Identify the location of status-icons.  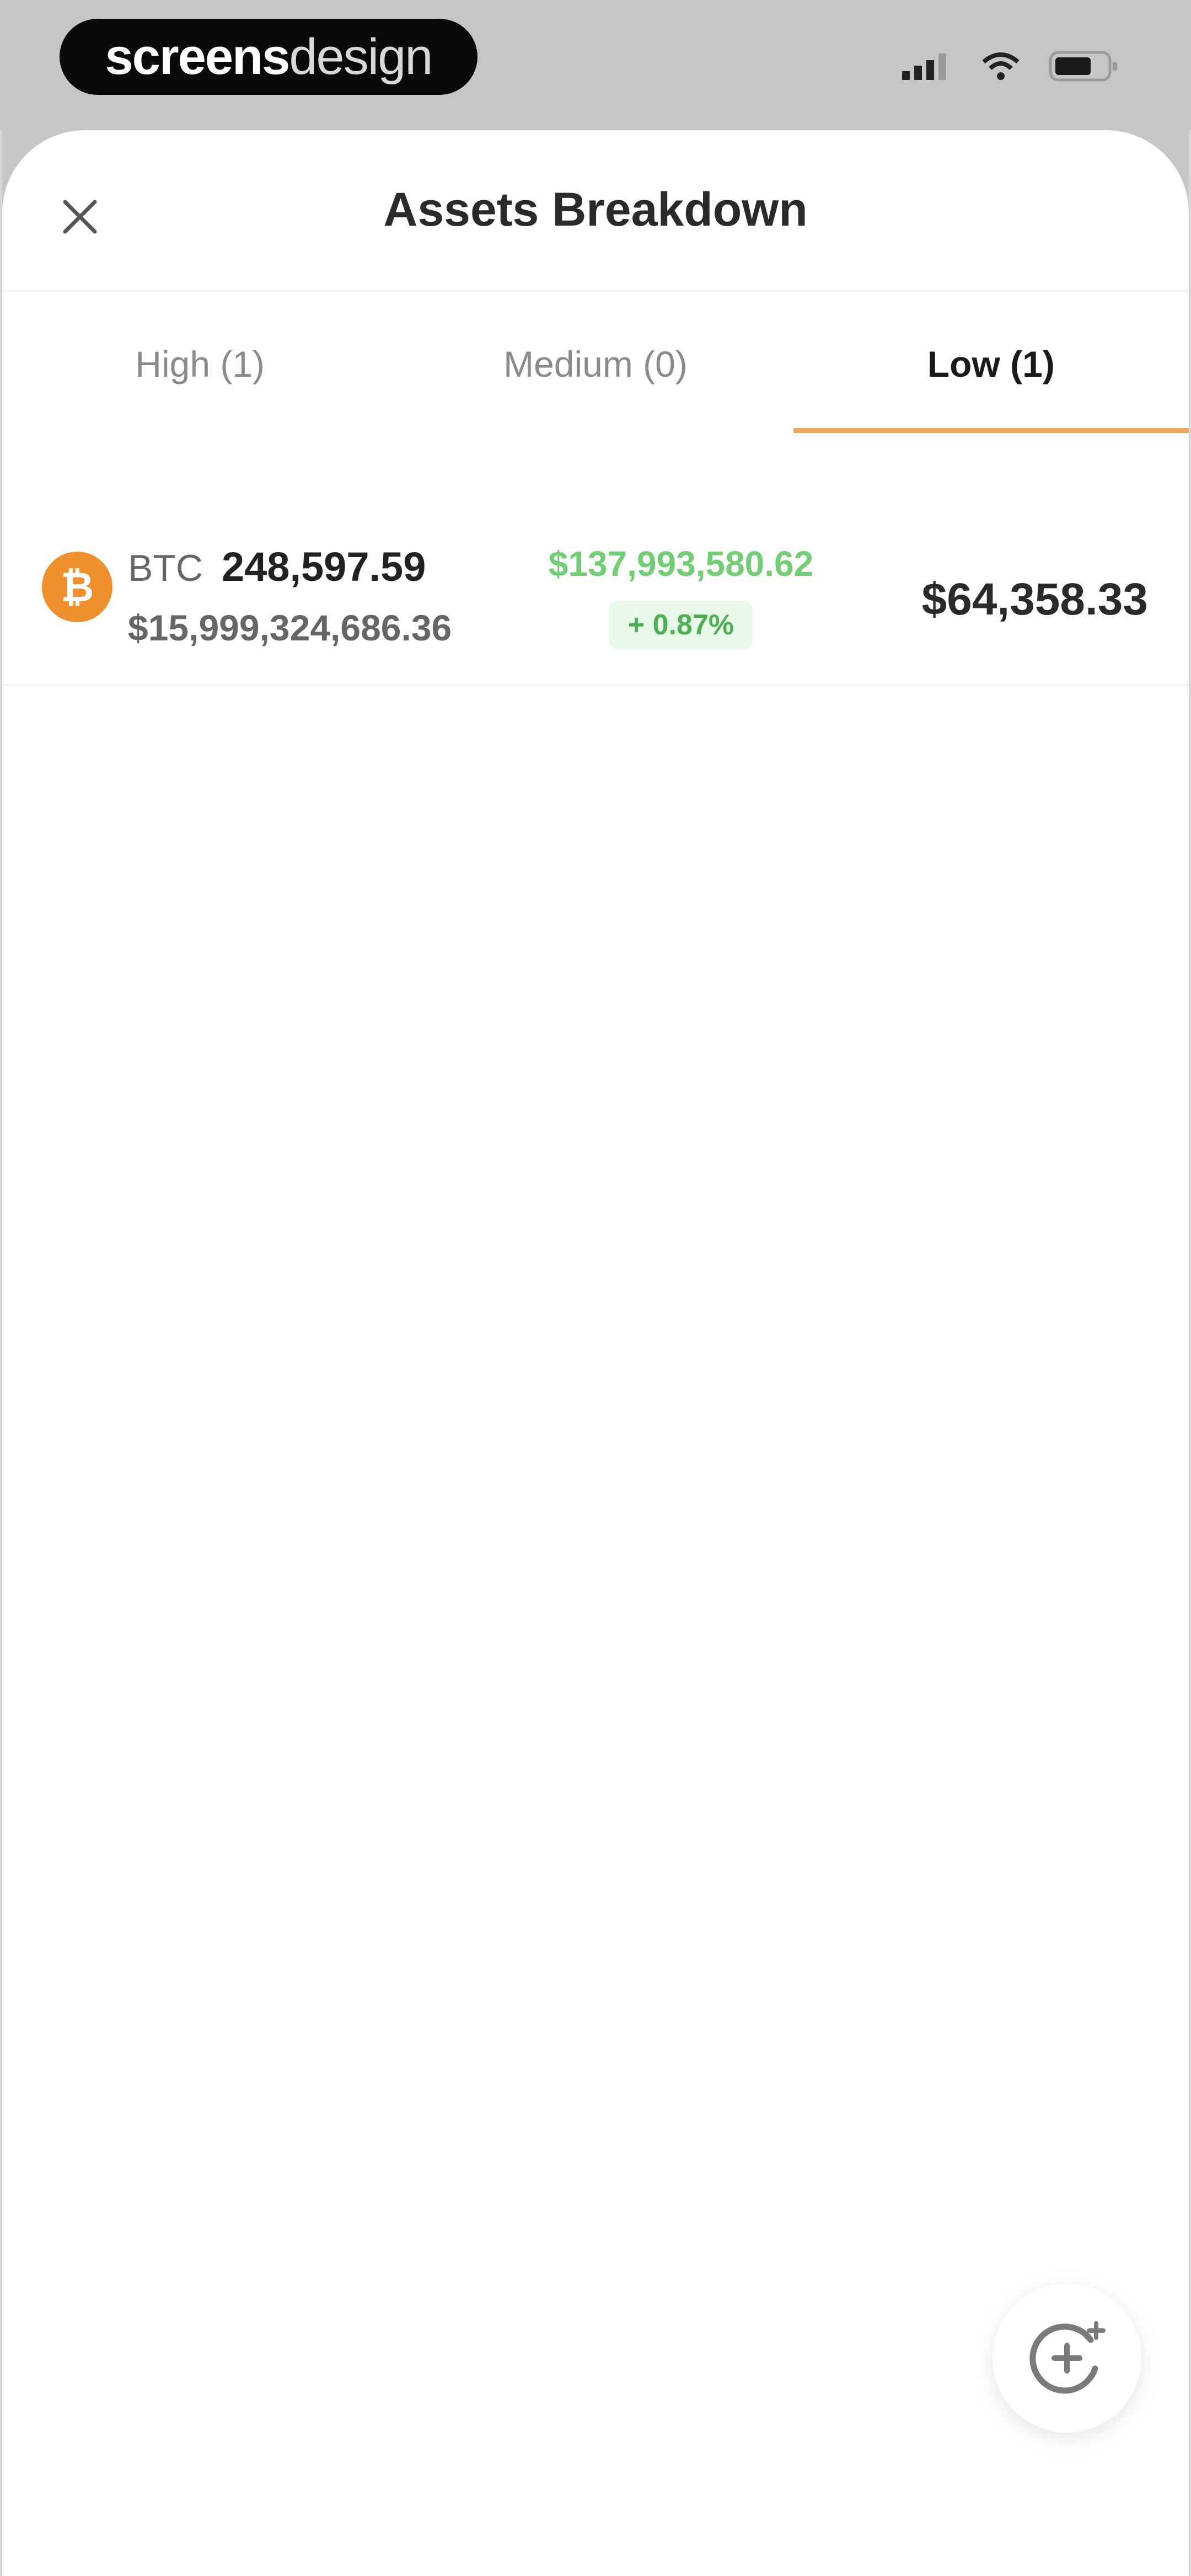
(1010, 66).